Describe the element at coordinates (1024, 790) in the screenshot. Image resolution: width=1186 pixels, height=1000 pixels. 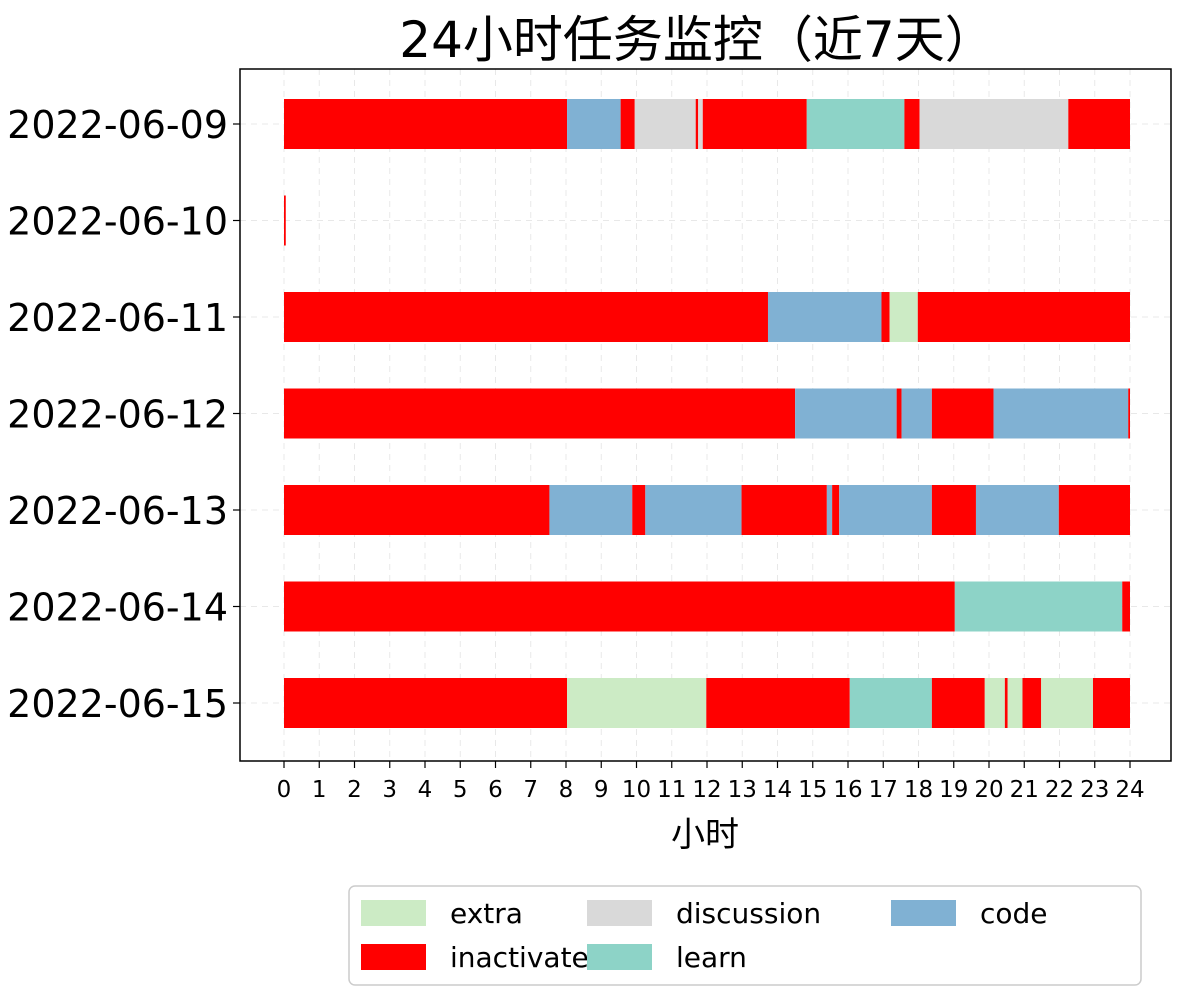
I see `x-tick-label: 21` at that location.